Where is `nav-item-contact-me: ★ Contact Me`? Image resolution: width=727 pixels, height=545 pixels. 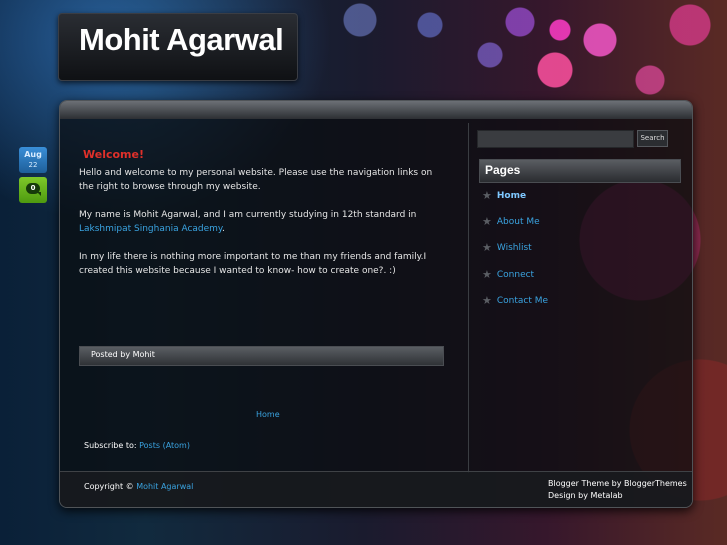
nav-item-contact-me: ★ Contact Me is located at coordinates (515, 301).